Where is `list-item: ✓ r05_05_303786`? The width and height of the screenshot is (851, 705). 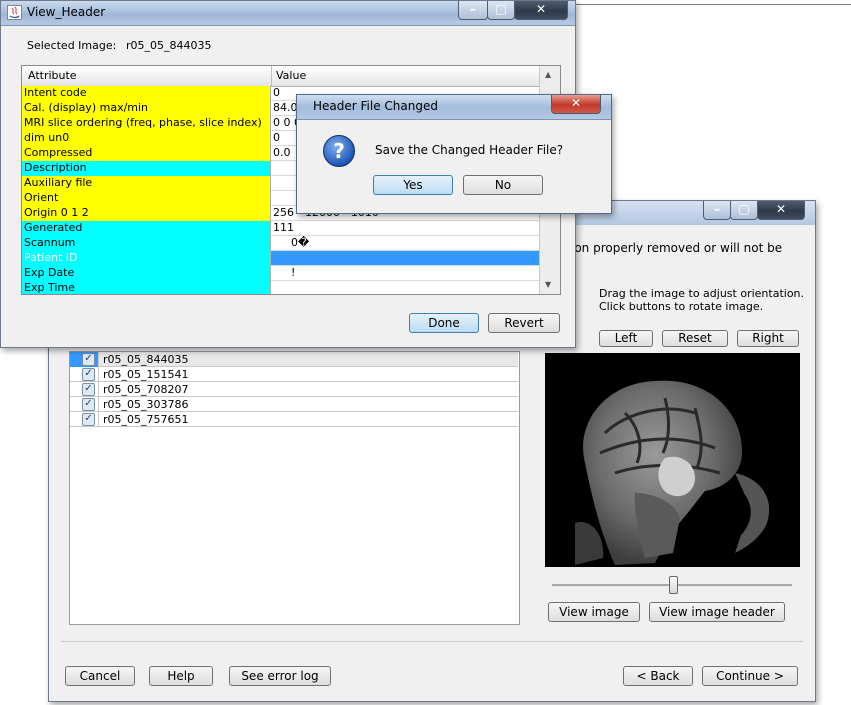
list-item: ✓ r05_05_303786 is located at coordinates (294, 404).